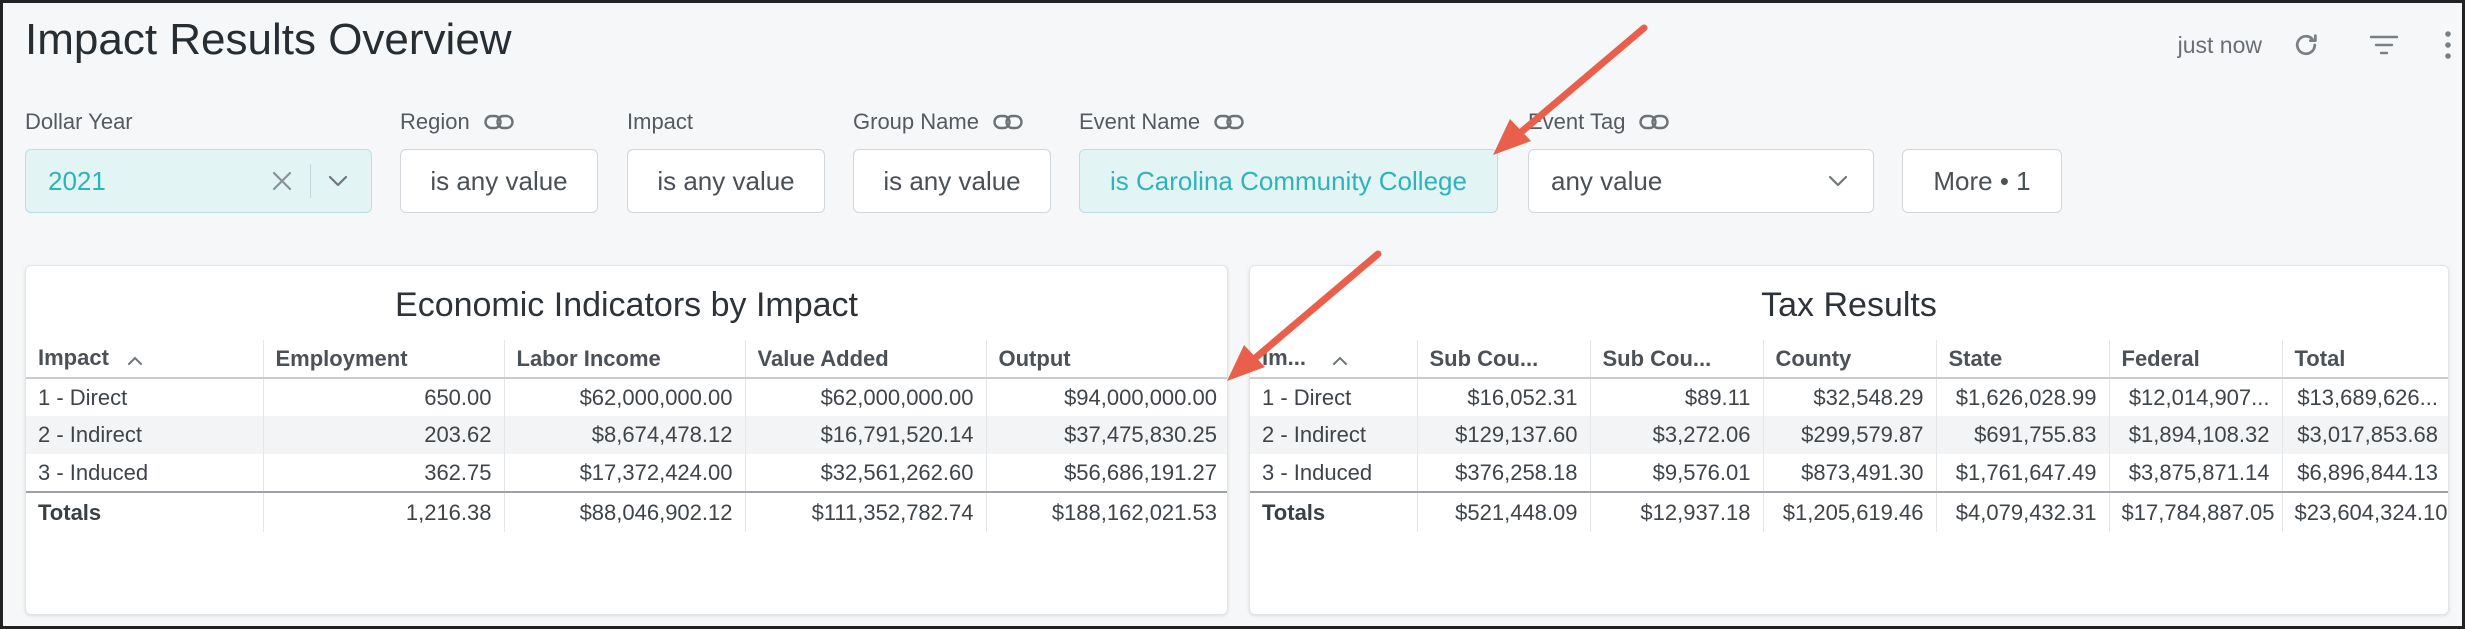  I want to click on event-tag-select: any value, so click(1701, 181).